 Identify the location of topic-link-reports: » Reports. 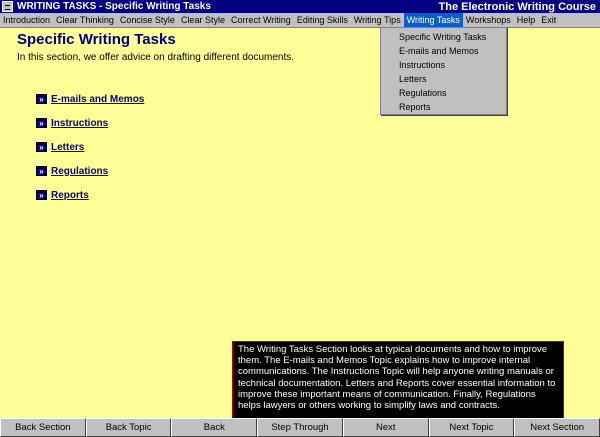
(90, 195).